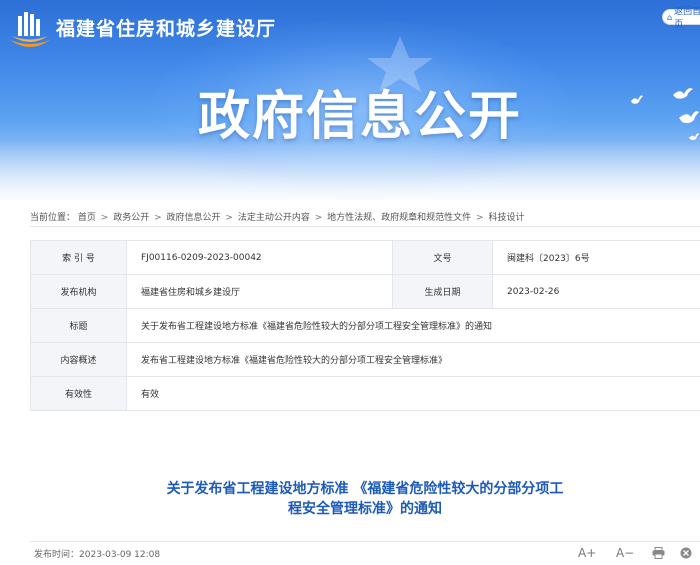 This screenshot has height=565, width=700. What do you see at coordinates (506, 218) in the screenshot?
I see `breadcrumb-item-tech-design: 科技设计` at bounding box center [506, 218].